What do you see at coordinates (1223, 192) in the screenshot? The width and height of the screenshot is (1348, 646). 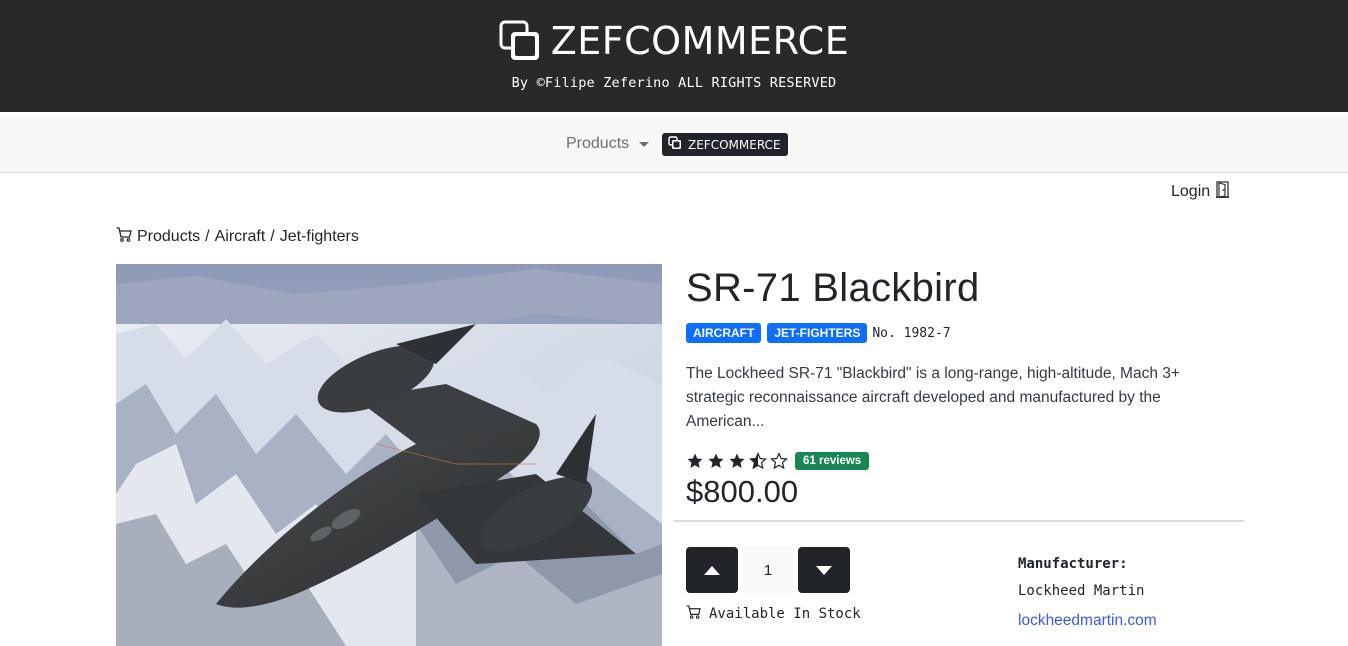 I see `door-icon` at bounding box center [1223, 192].